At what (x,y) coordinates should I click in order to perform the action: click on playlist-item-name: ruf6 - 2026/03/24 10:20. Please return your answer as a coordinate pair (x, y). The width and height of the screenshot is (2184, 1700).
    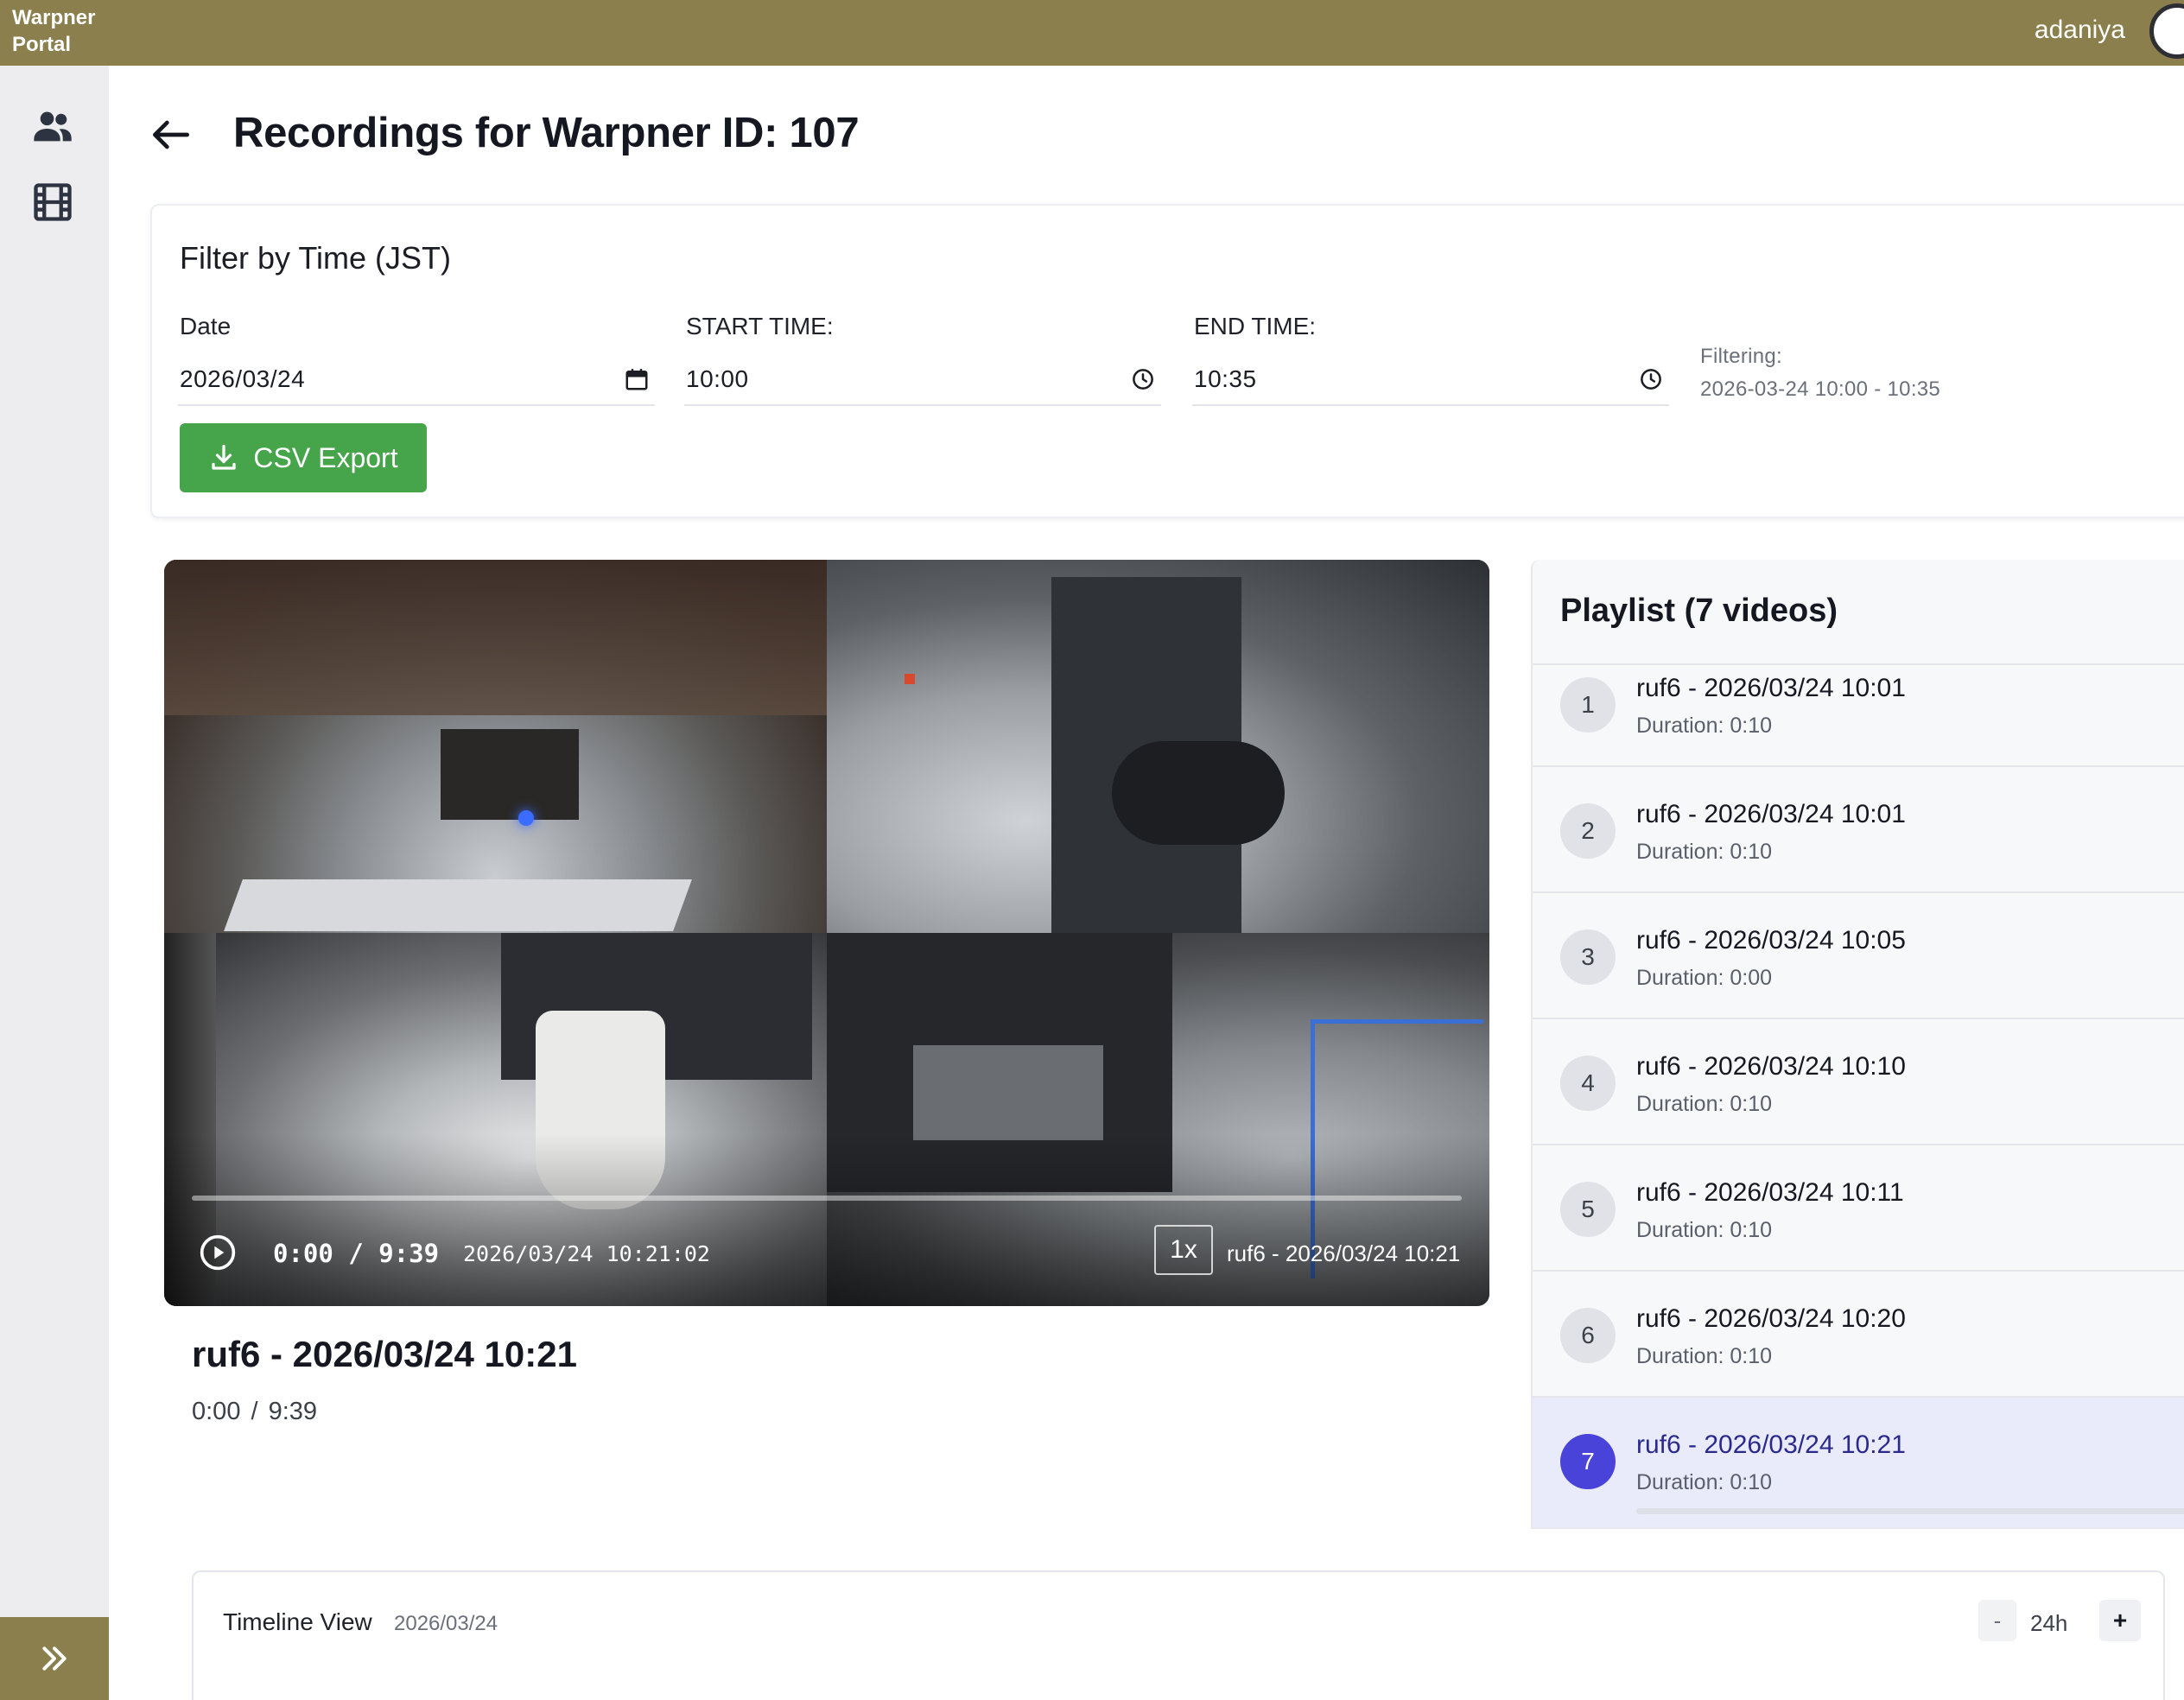
    Looking at the image, I should click on (1771, 1318).